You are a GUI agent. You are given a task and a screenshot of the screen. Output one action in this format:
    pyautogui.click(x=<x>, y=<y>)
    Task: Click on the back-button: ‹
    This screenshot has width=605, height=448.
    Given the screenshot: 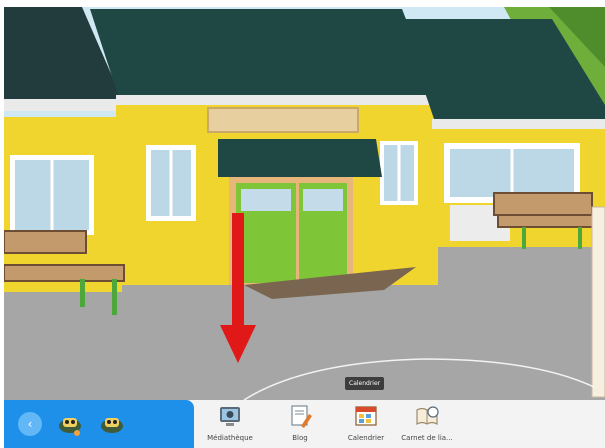 What is the action you would take?
    pyautogui.click(x=30, y=424)
    